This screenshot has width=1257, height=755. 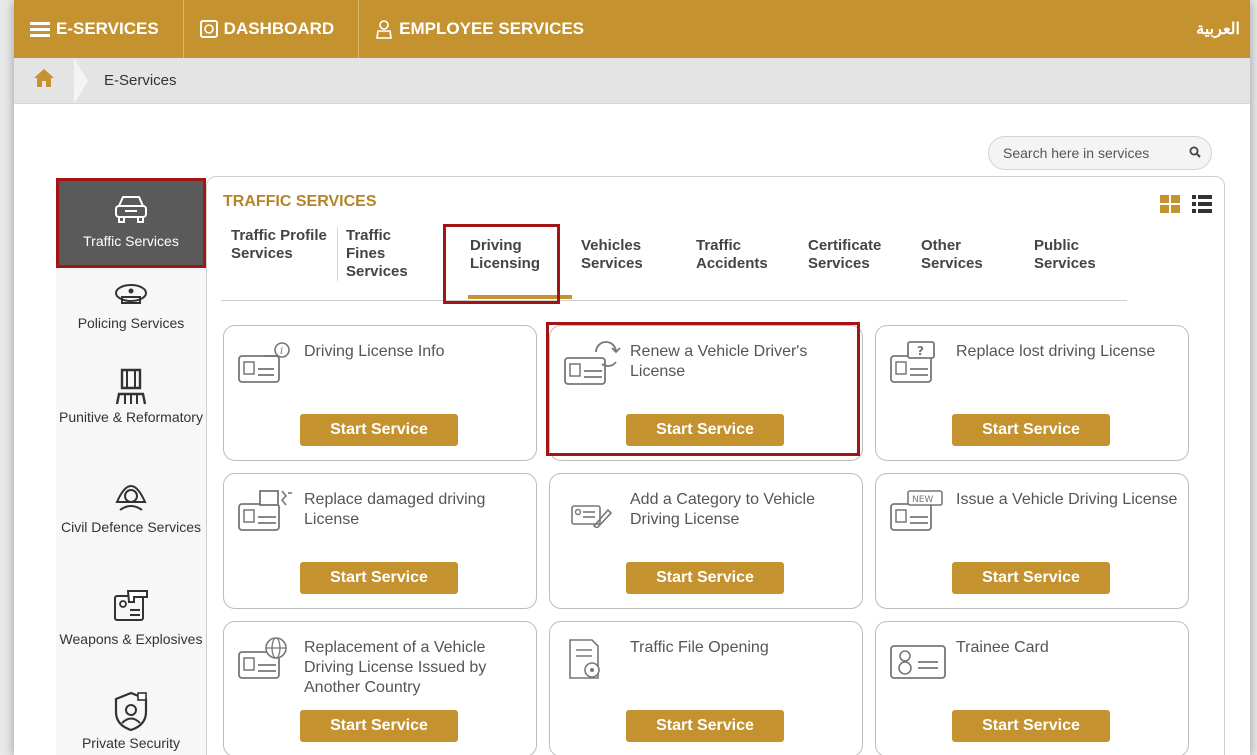 I want to click on employee-services-menu: EMPLOYEE SERVICES, so click(x=491, y=29).